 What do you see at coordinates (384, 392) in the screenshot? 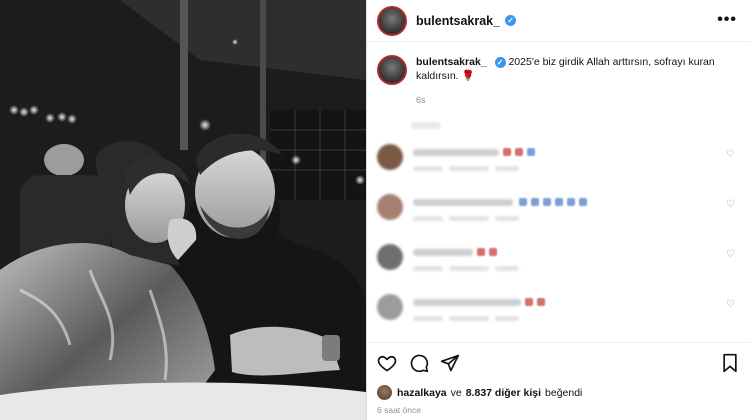
I see `liker-avatar` at bounding box center [384, 392].